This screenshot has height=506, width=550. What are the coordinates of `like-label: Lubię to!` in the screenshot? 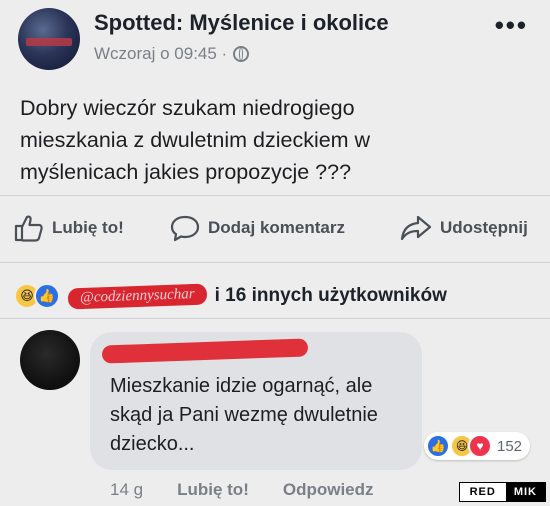 It's located at (88, 227).